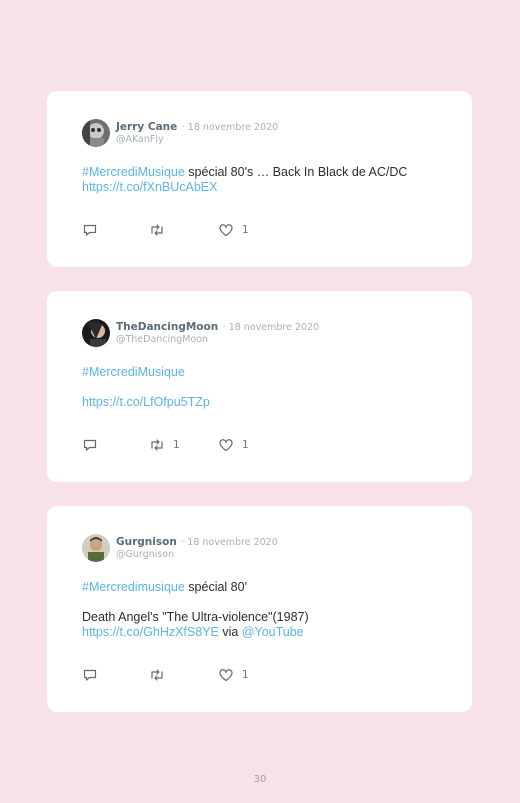 This screenshot has height=803, width=520. What do you see at coordinates (215, 587) in the screenshot?
I see `tweet-text-content: spécial 80'` at bounding box center [215, 587].